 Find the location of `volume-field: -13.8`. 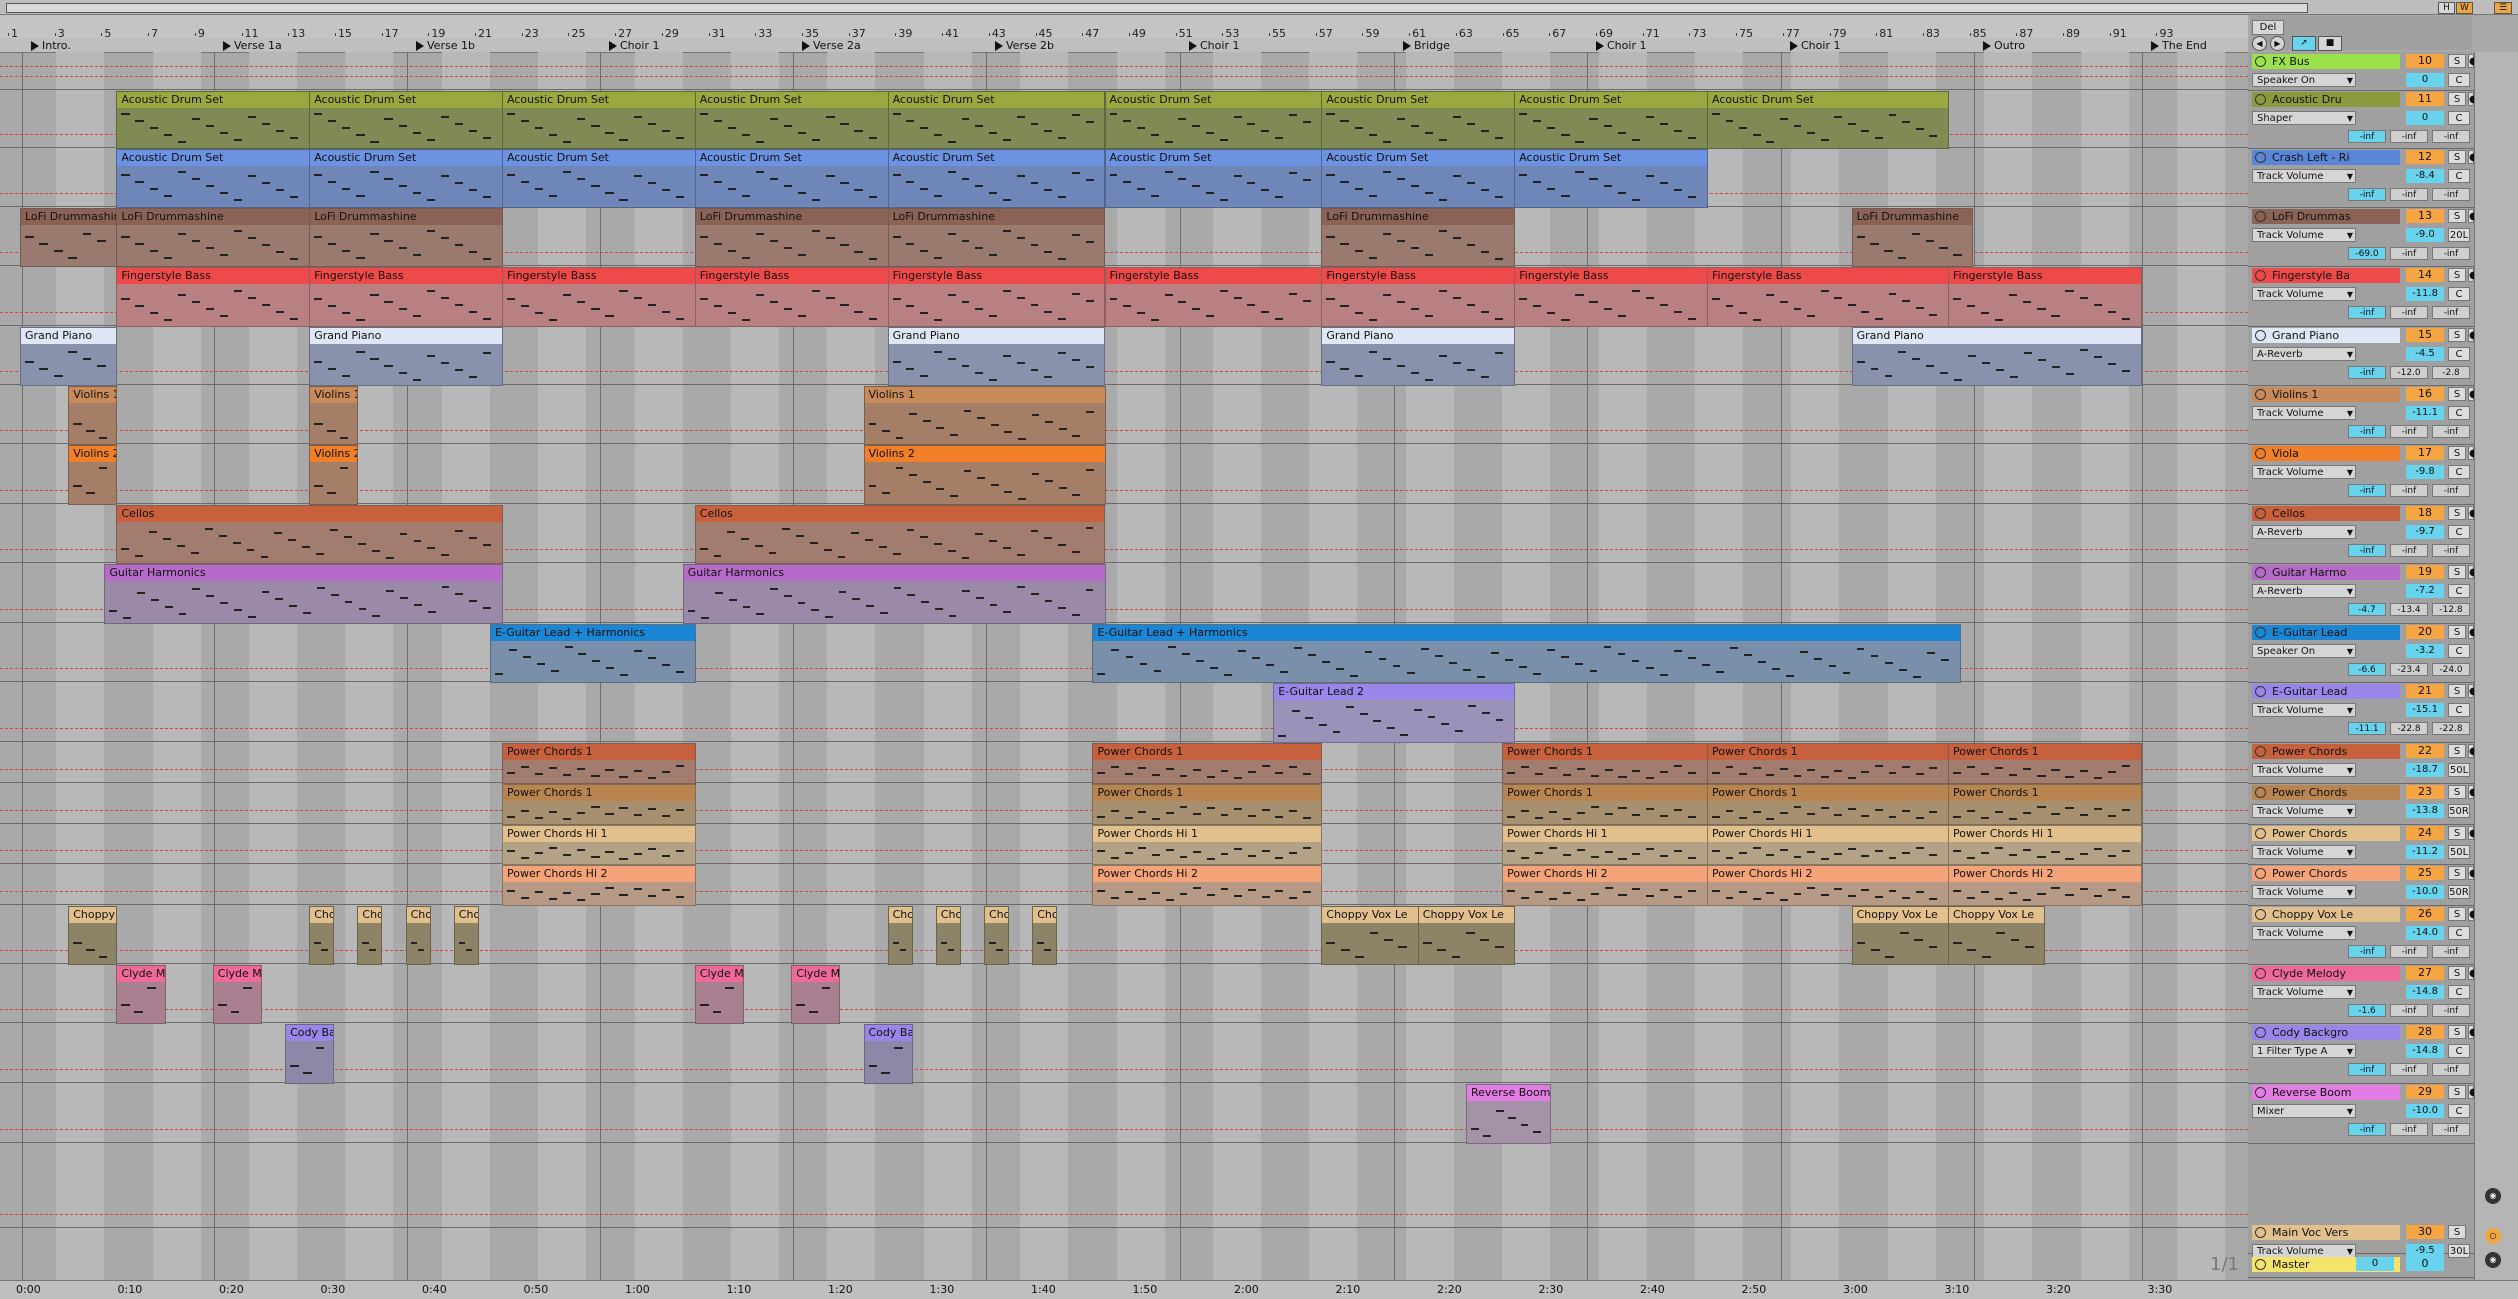

volume-field: -13.8 is located at coordinates (2425, 811).